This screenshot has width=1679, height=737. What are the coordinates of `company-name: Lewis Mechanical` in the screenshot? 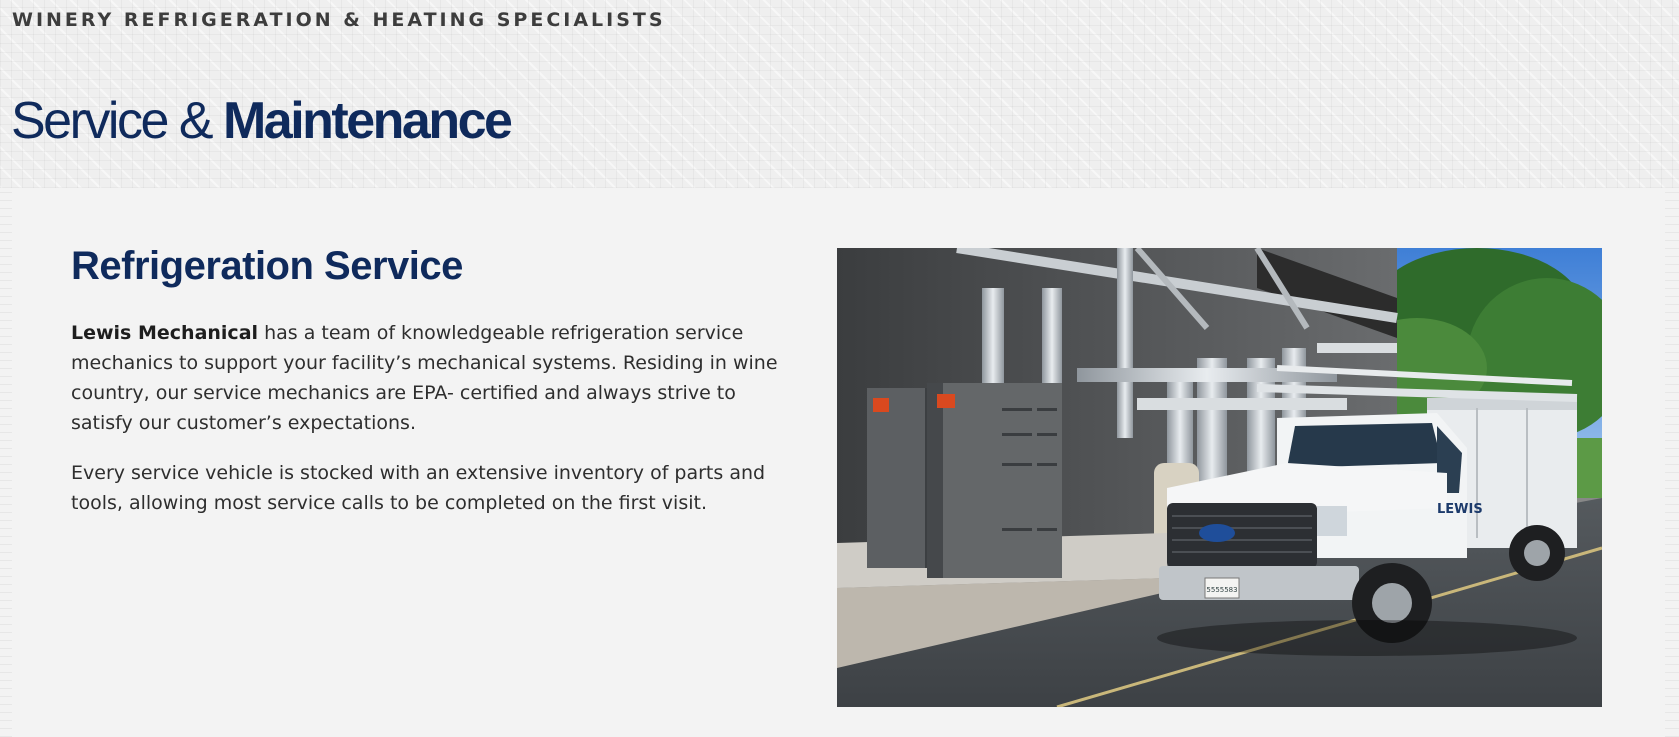 It's located at (165, 333).